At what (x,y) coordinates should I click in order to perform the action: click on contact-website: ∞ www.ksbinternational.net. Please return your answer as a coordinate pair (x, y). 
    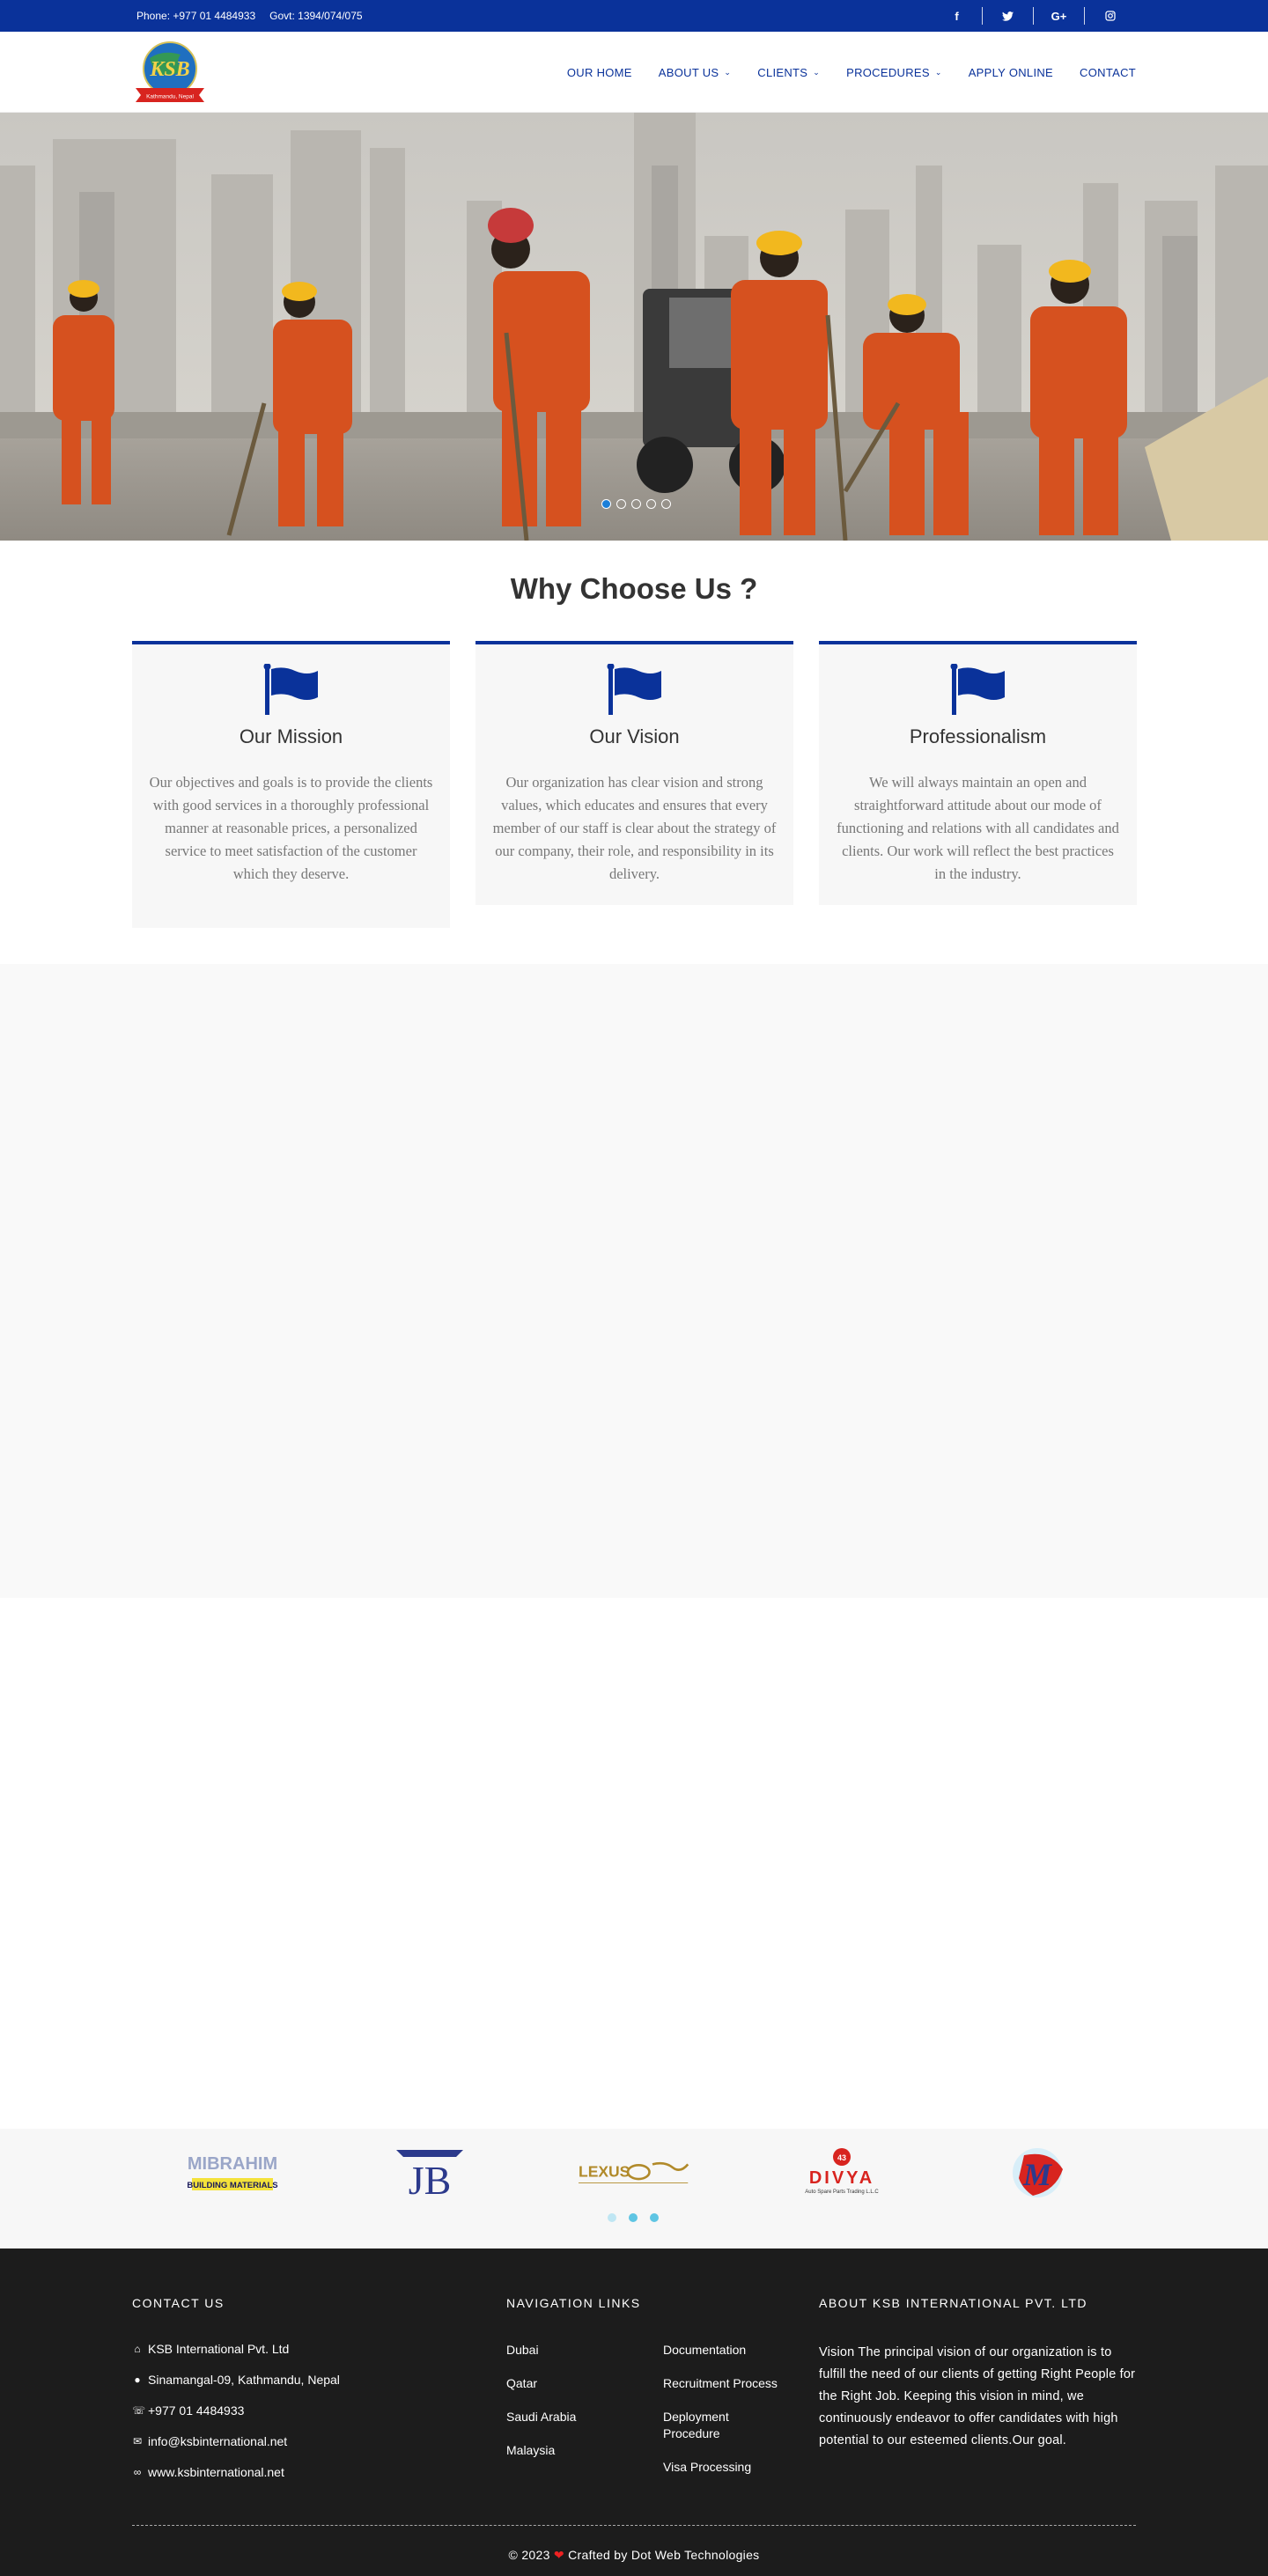
    Looking at the image, I should click on (236, 2472).